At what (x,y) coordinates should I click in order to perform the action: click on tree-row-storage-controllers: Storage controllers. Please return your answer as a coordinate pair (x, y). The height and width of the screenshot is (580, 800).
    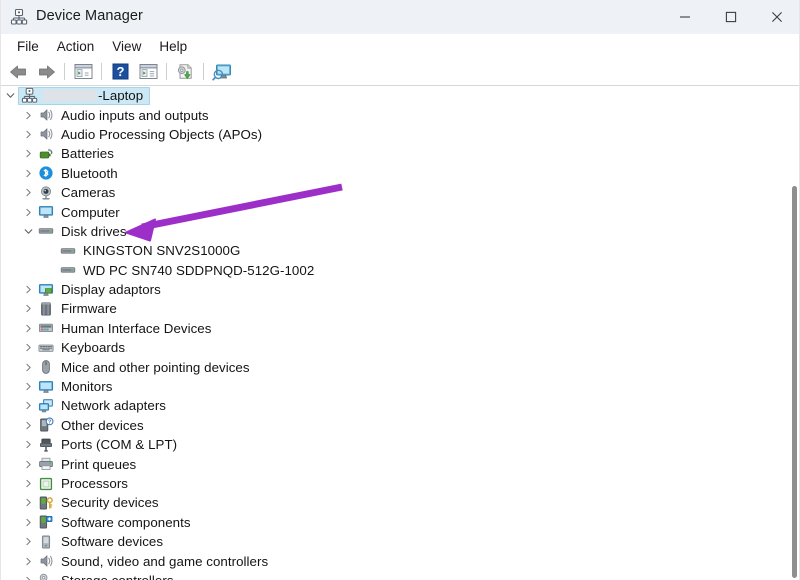
    Looking at the image, I should click on (400, 575).